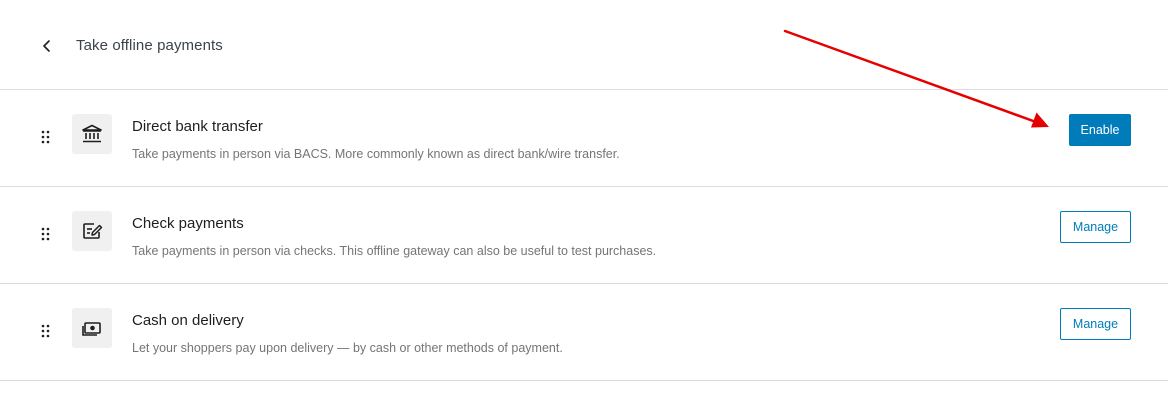  Describe the element at coordinates (1100, 130) in the screenshot. I see `enable-button: Enable` at that location.